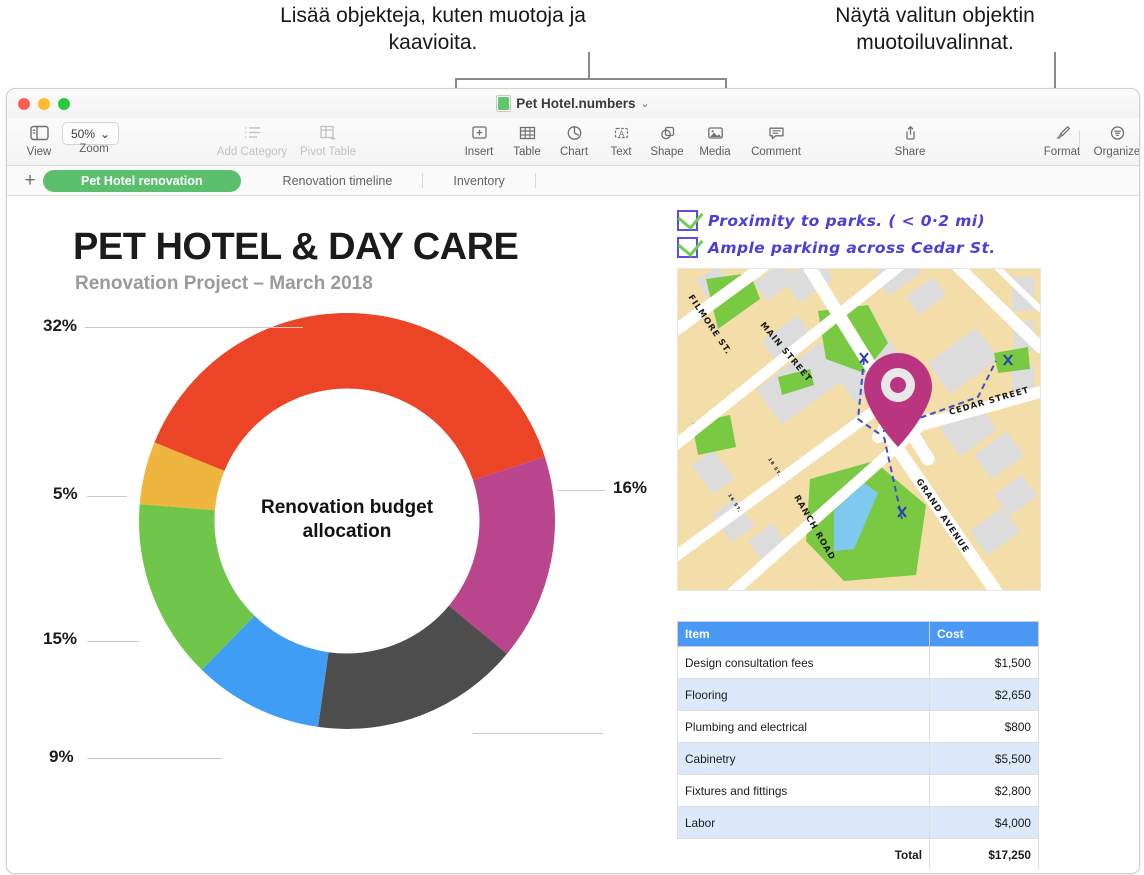 Image resolution: width=1144 pixels, height=875 pixels. I want to click on donut-label-15: 15%, so click(60, 638).